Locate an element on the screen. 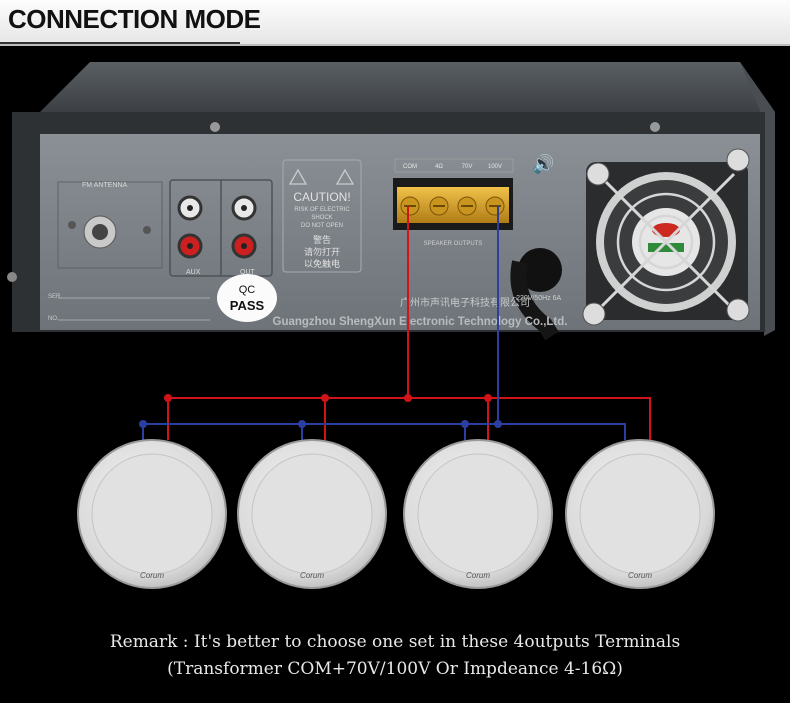 The image size is (790, 703). ceiling-speaker-1: Corum is located at coordinates (152, 514).